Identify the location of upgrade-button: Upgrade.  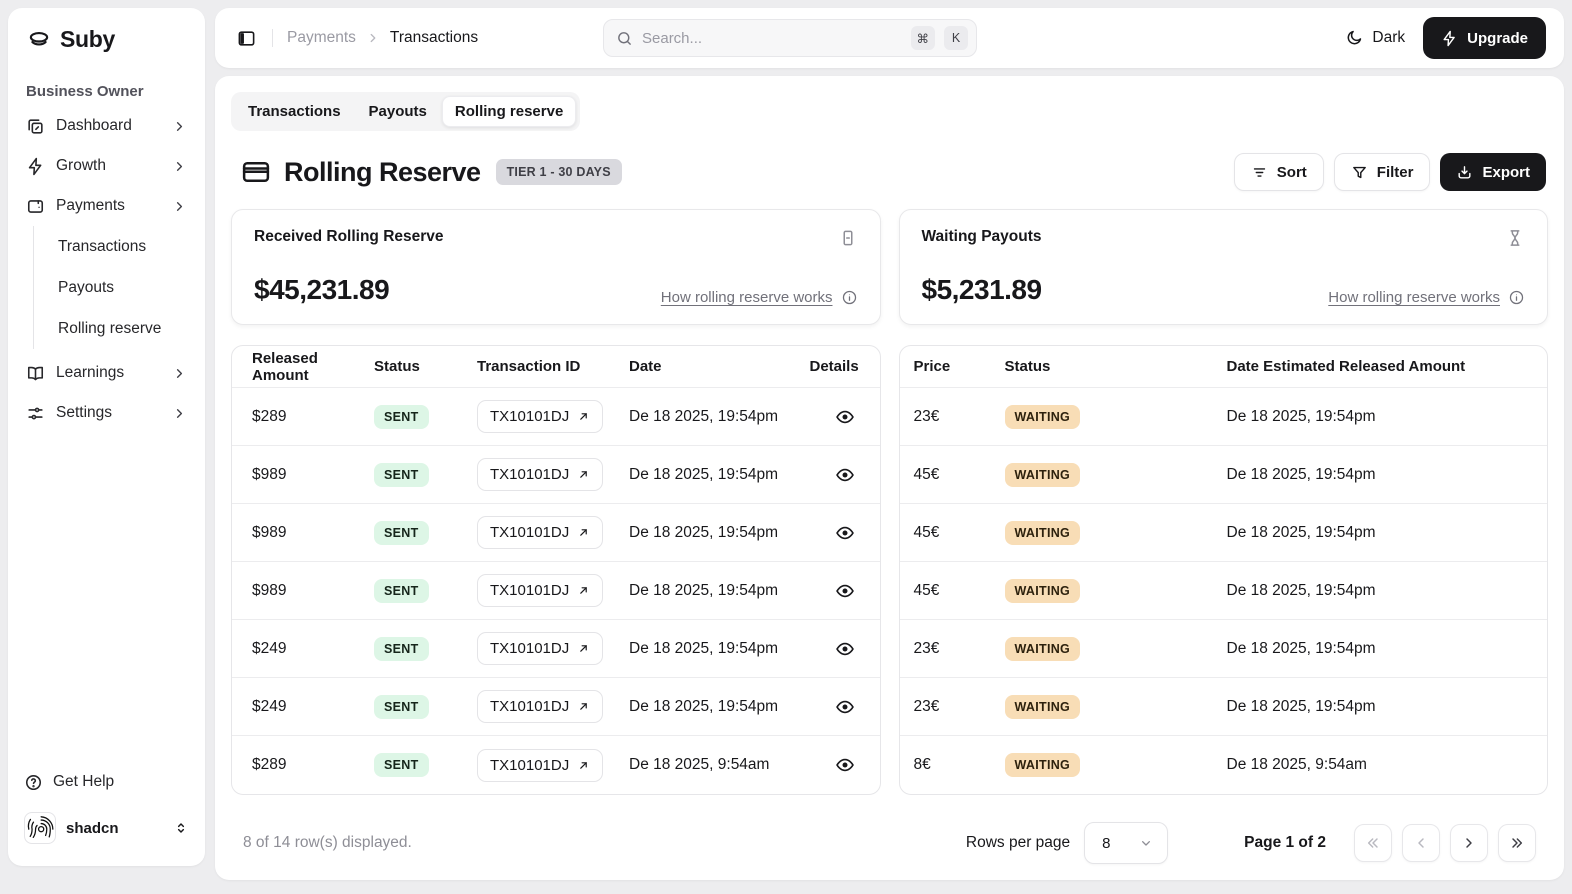
(1484, 38).